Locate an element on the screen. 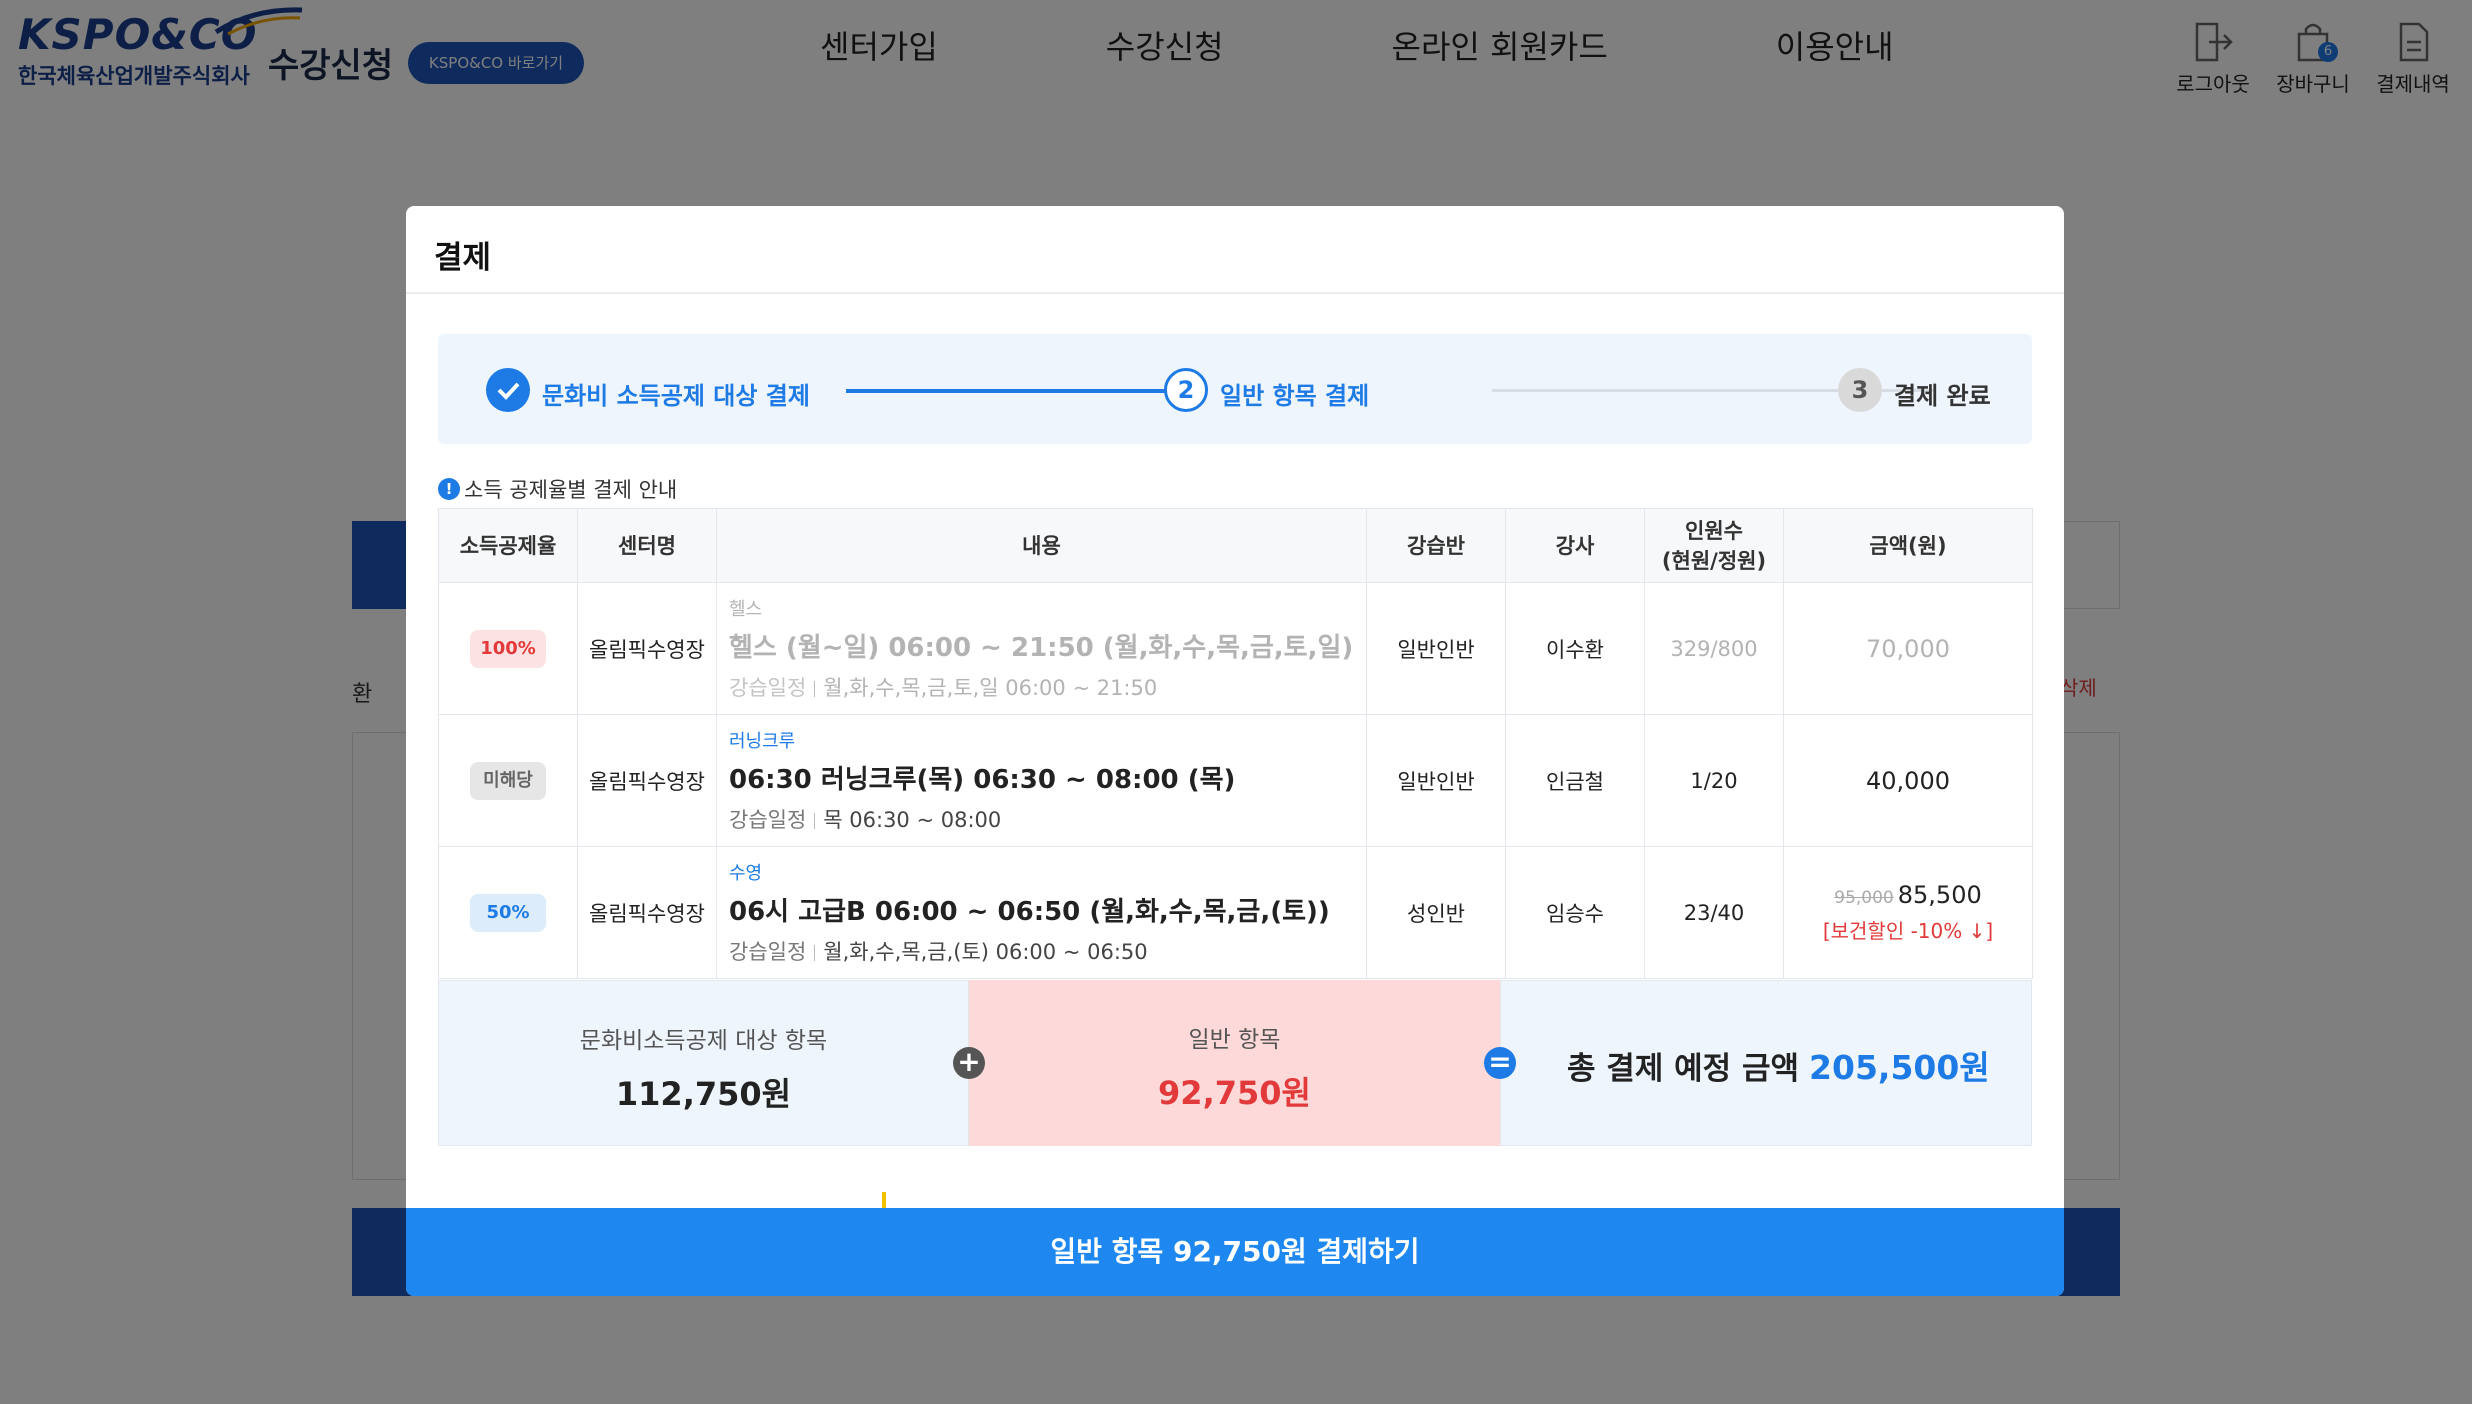 The image size is (2472, 1404). amount-value: 70,000 is located at coordinates (1908, 648).